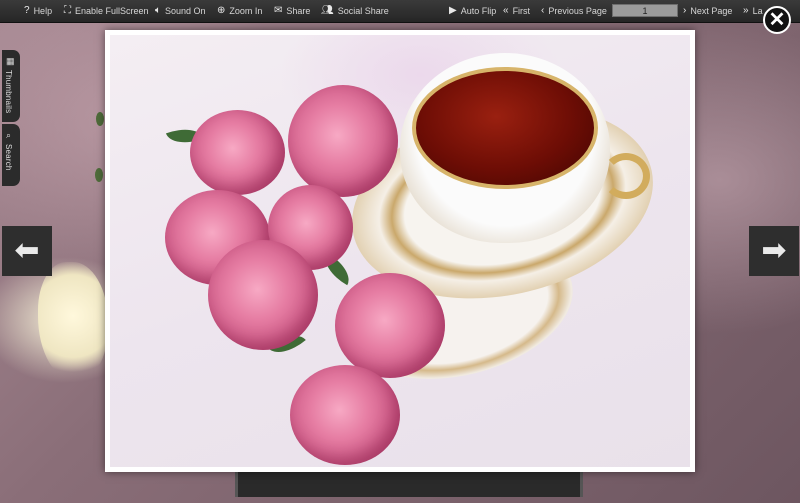  What do you see at coordinates (221, 10) in the screenshot?
I see `zoom-icon: ⊕` at bounding box center [221, 10].